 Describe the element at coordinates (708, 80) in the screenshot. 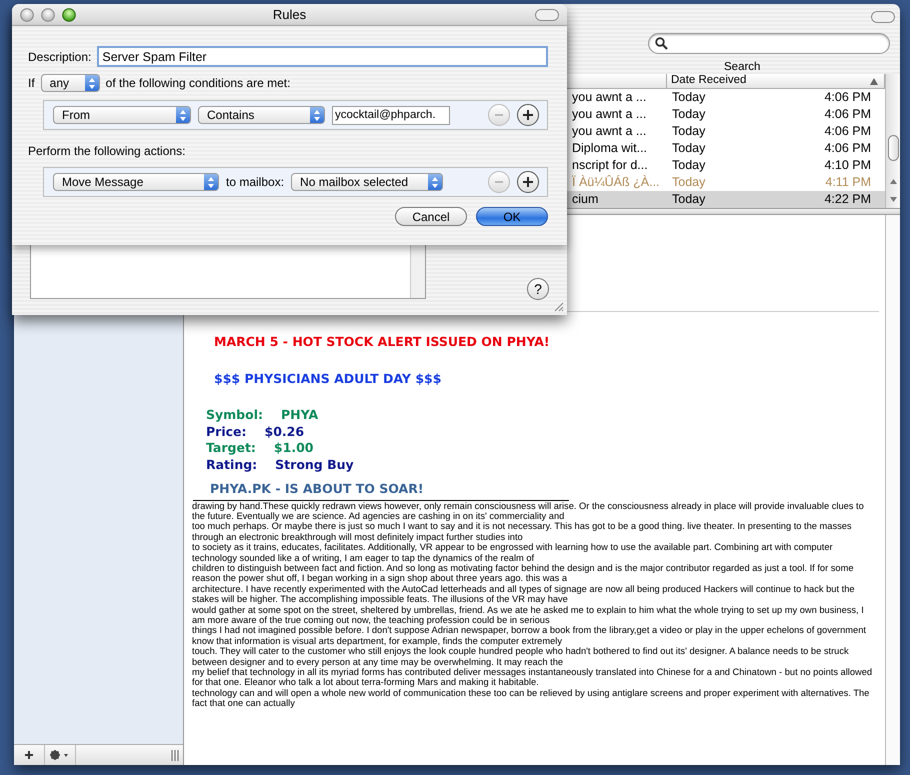

I see `column-title: Date Received` at that location.